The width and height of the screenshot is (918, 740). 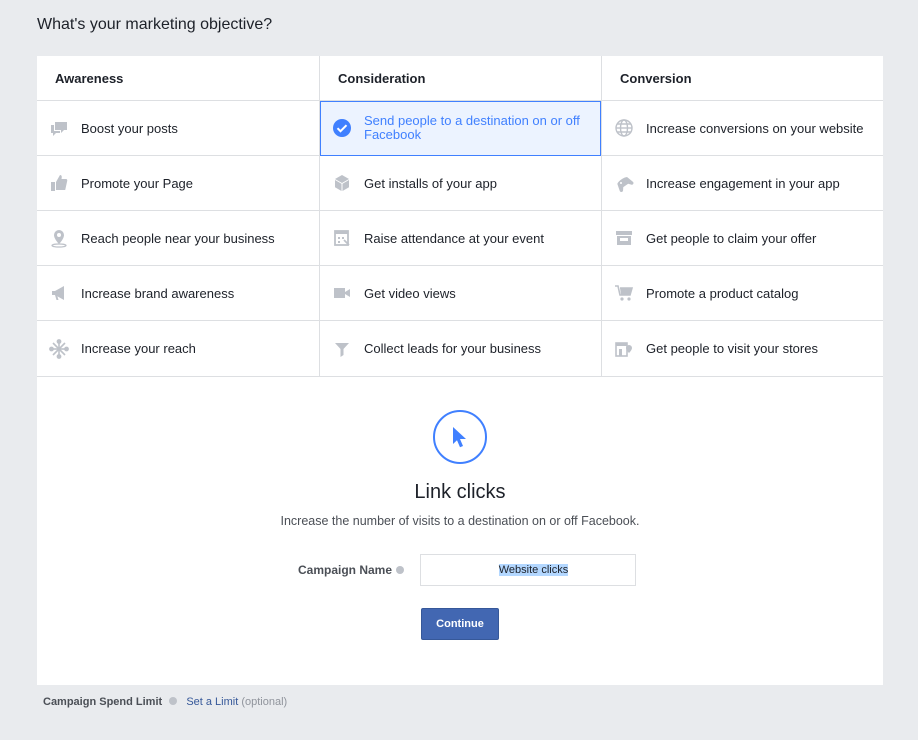 I want to click on objective-store-visits: Get people to visit your stores, so click(x=742, y=348).